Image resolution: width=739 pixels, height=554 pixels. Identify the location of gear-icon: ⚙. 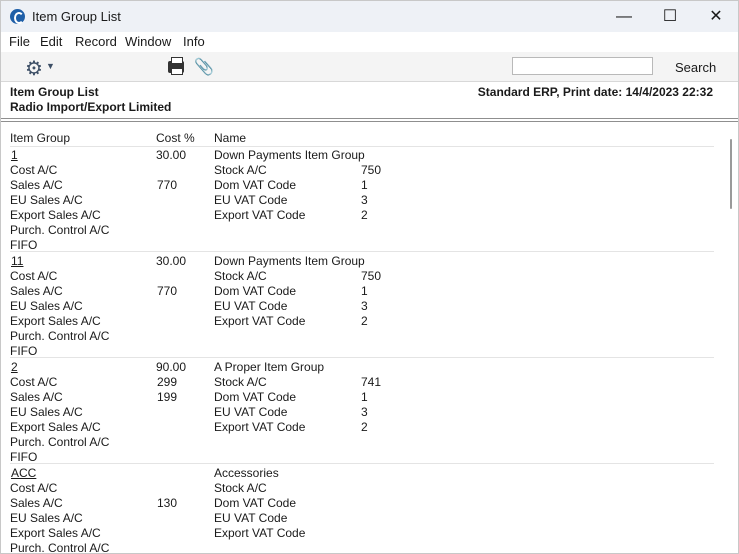
(34, 68).